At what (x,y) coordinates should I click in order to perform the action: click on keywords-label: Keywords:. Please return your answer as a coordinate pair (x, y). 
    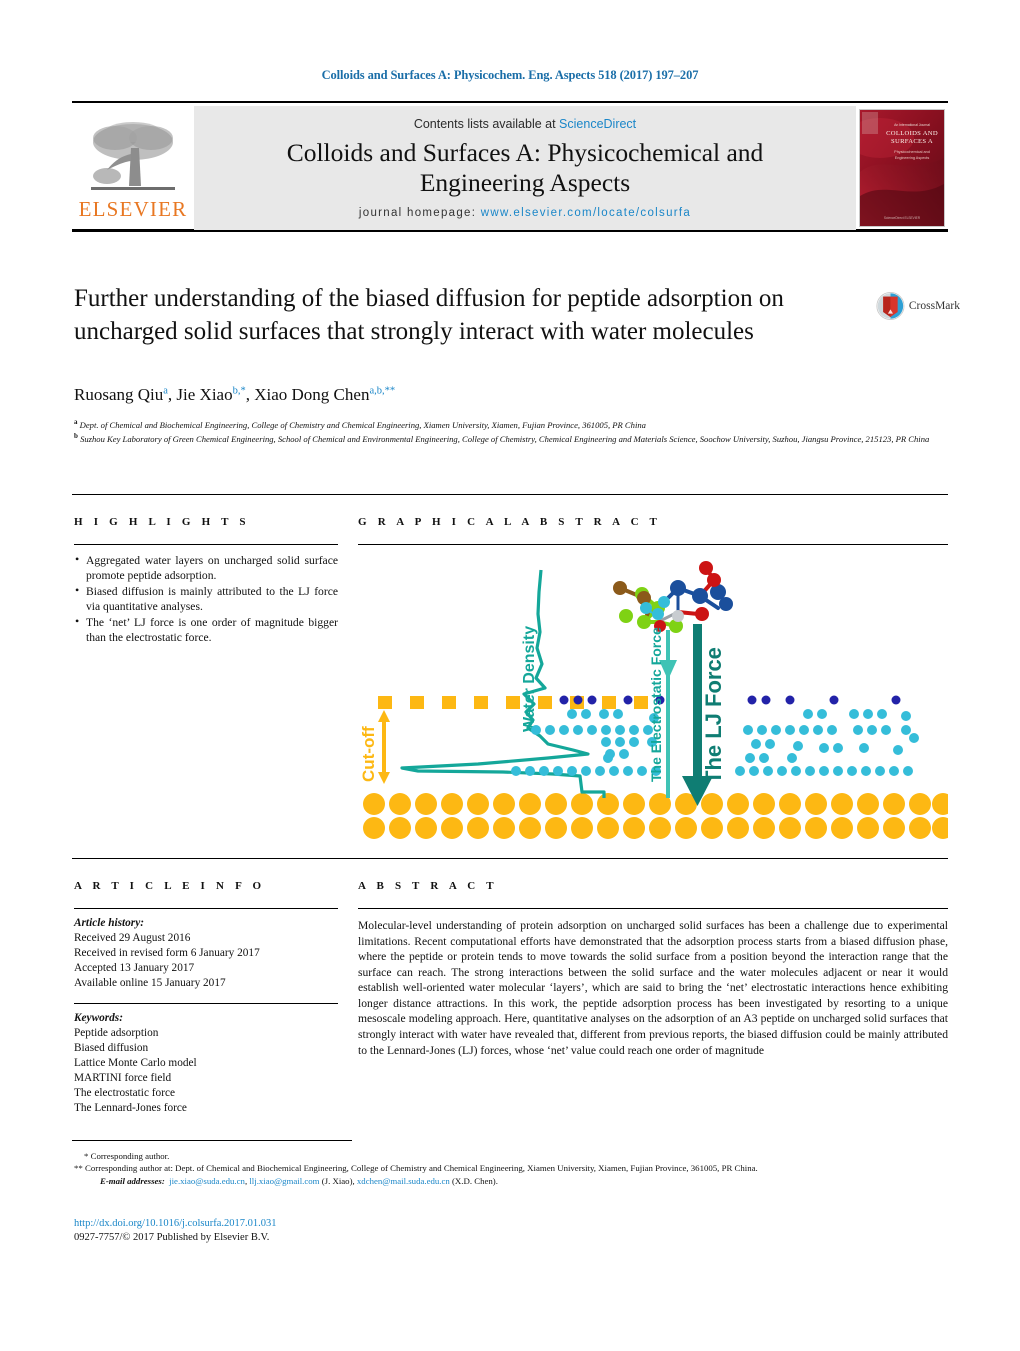
    Looking at the image, I should click on (98, 1018).